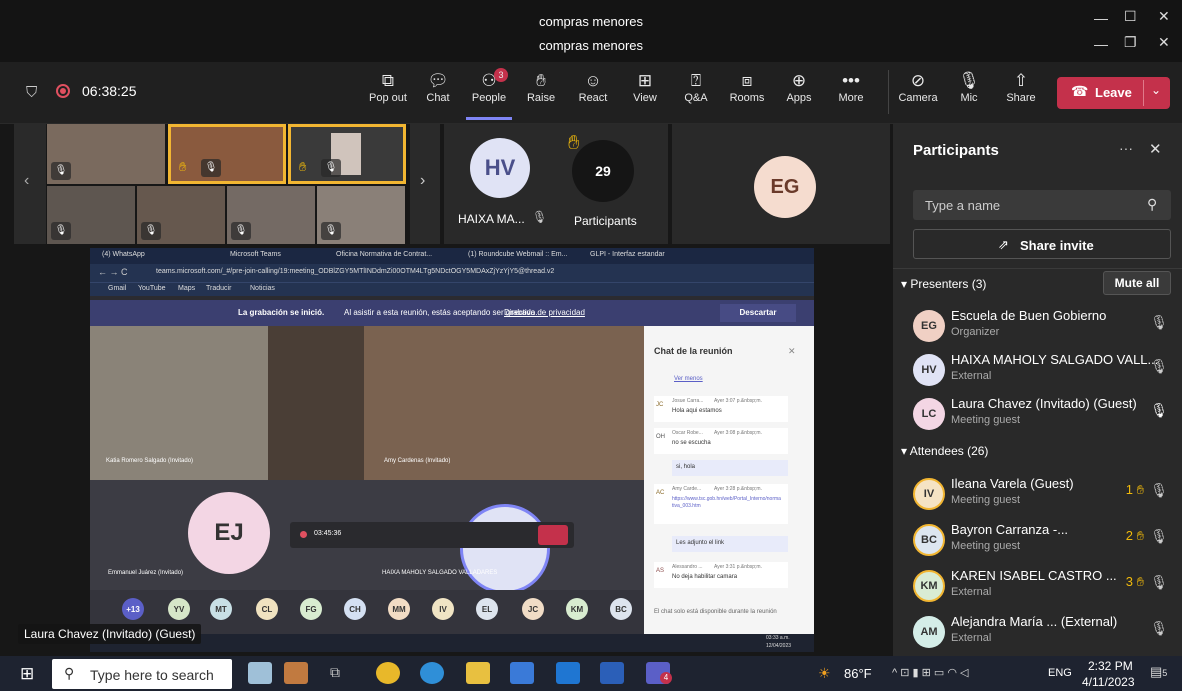  I want to click on rooms-button: ⧈ Rooms, so click(747, 87).